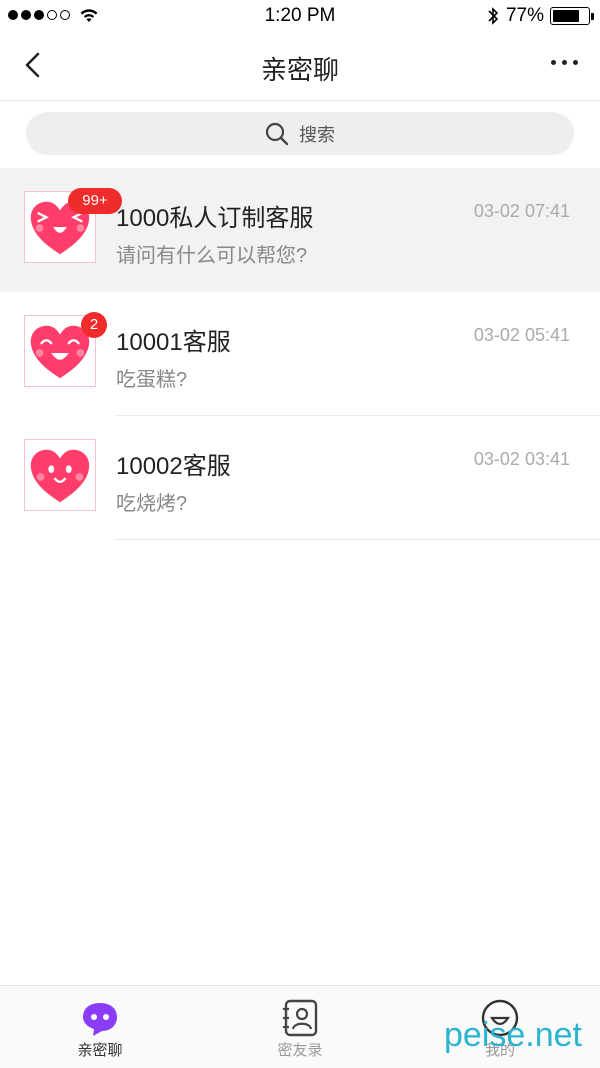  What do you see at coordinates (524, 15) in the screenshot?
I see `battery-percent: 77%` at bounding box center [524, 15].